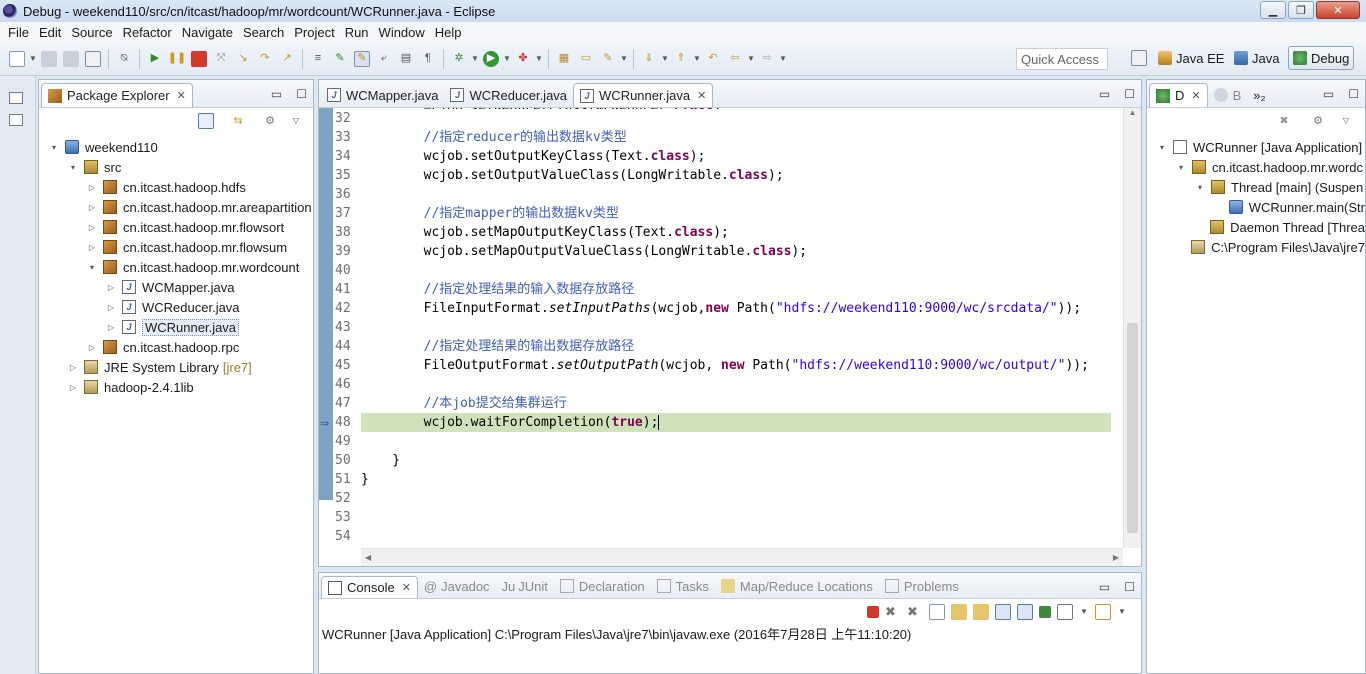  I want to click on forward-icon: ⇨, so click(767, 59).